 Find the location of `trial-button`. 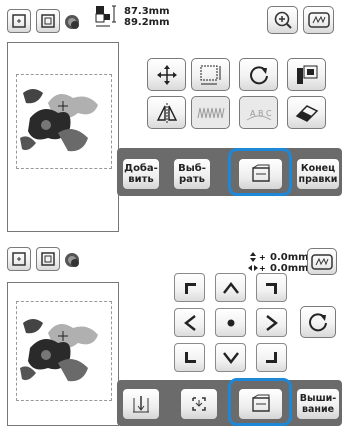

trial-button is located at coordinates (199, 404).